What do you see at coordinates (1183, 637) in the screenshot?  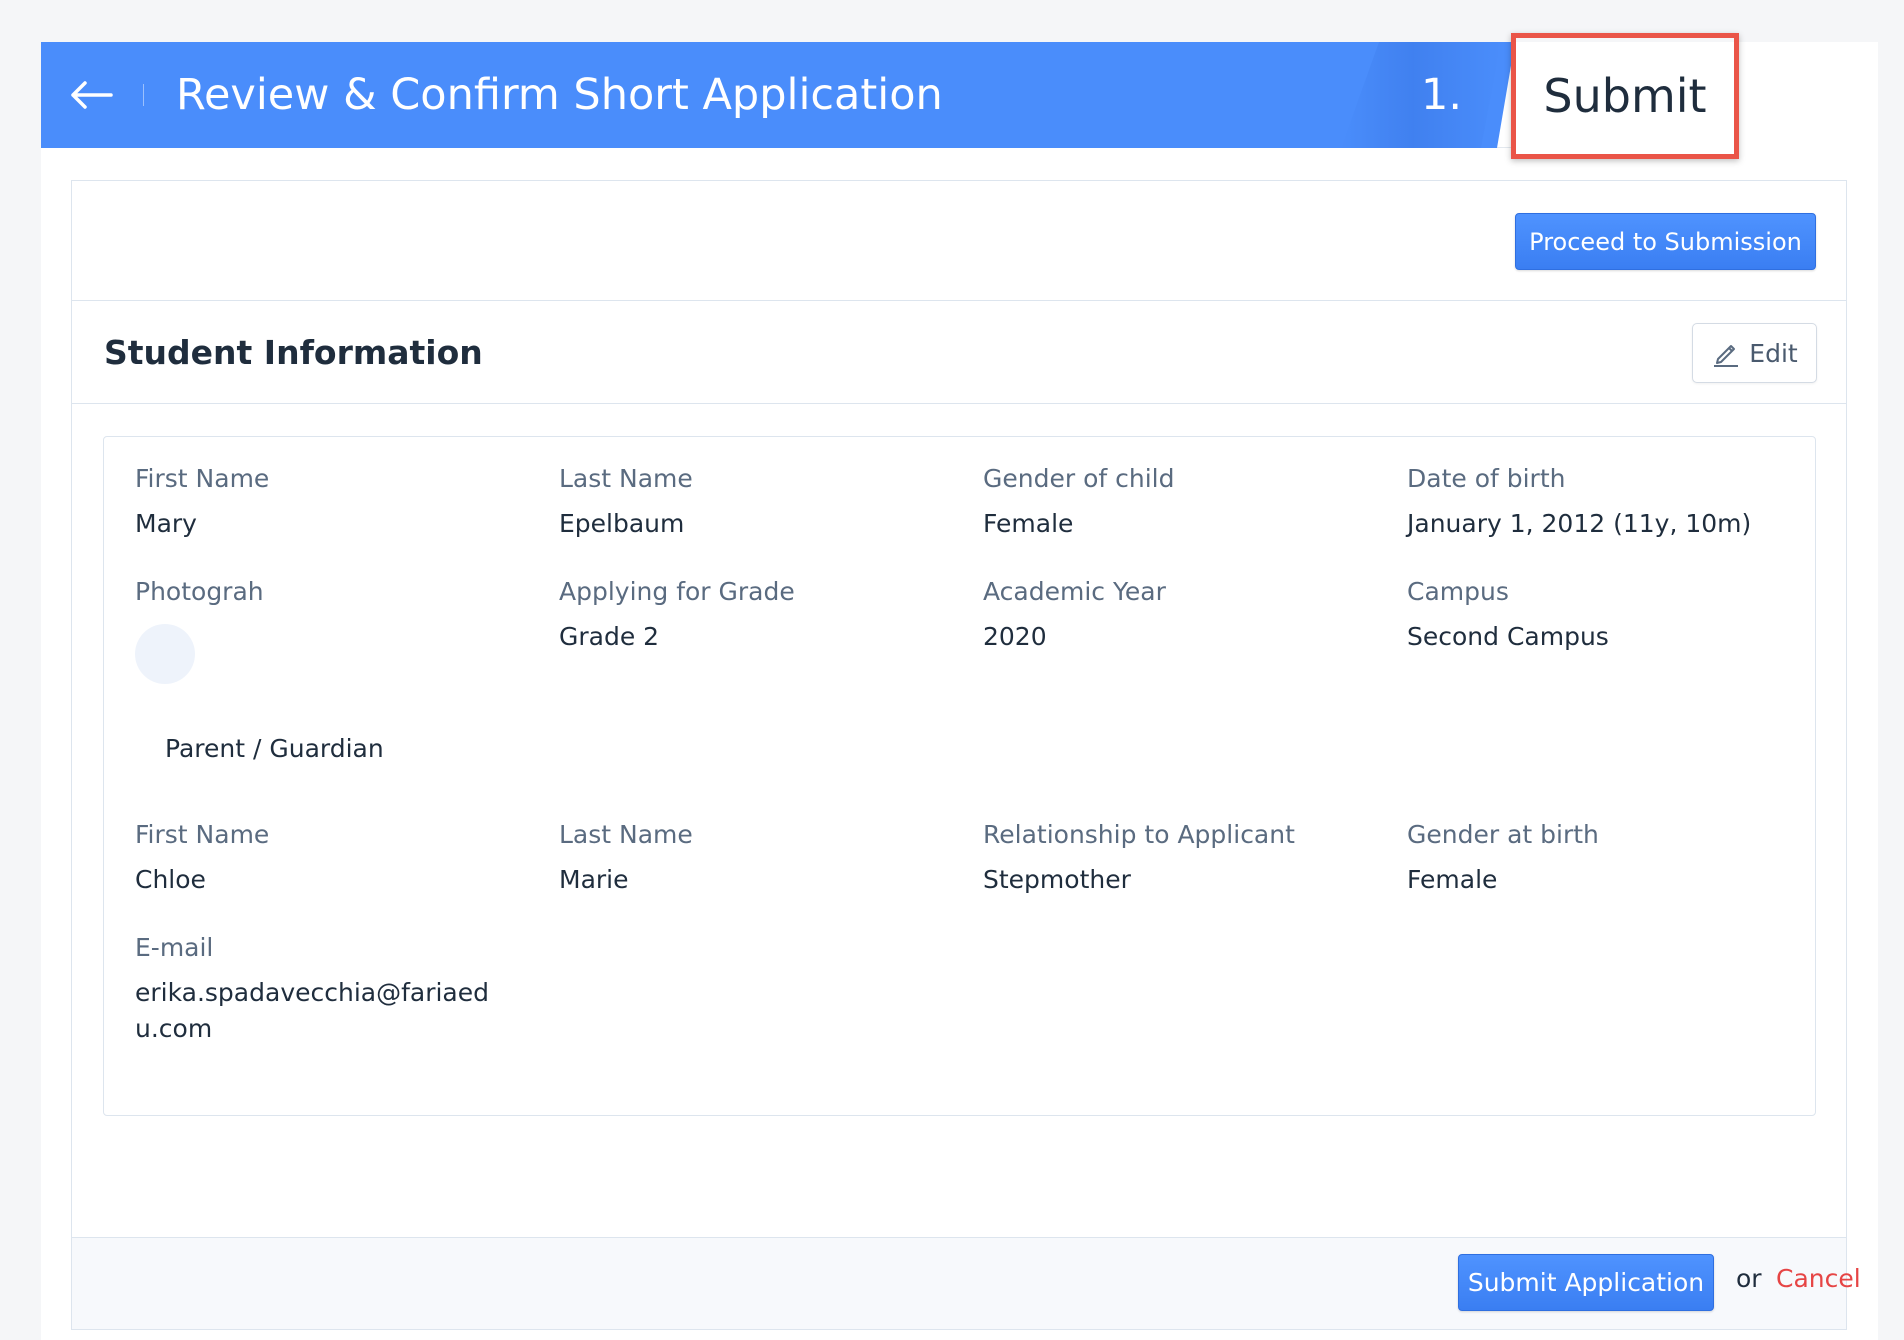 I see `field-value: 2020` at bounding box center [1183, 637].